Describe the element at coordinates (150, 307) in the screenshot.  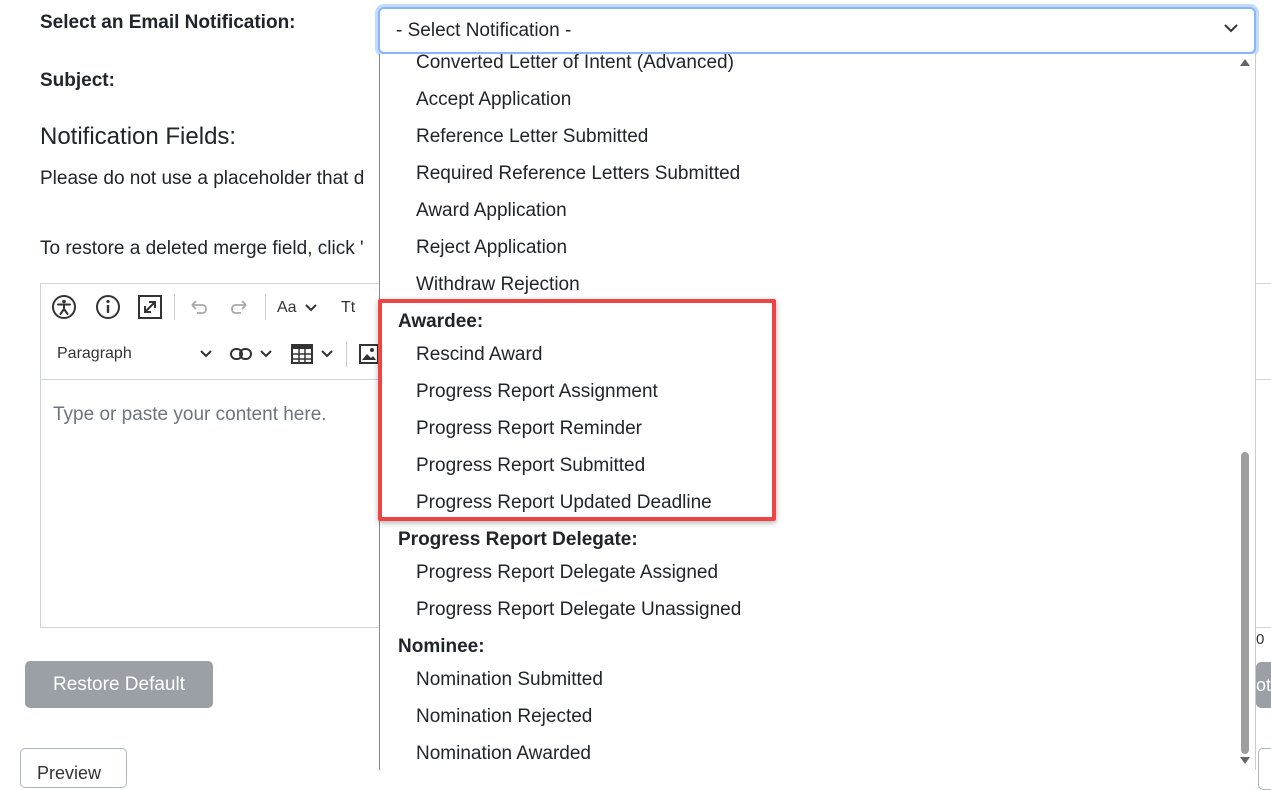
I see `fullscreen-icon` at that location.